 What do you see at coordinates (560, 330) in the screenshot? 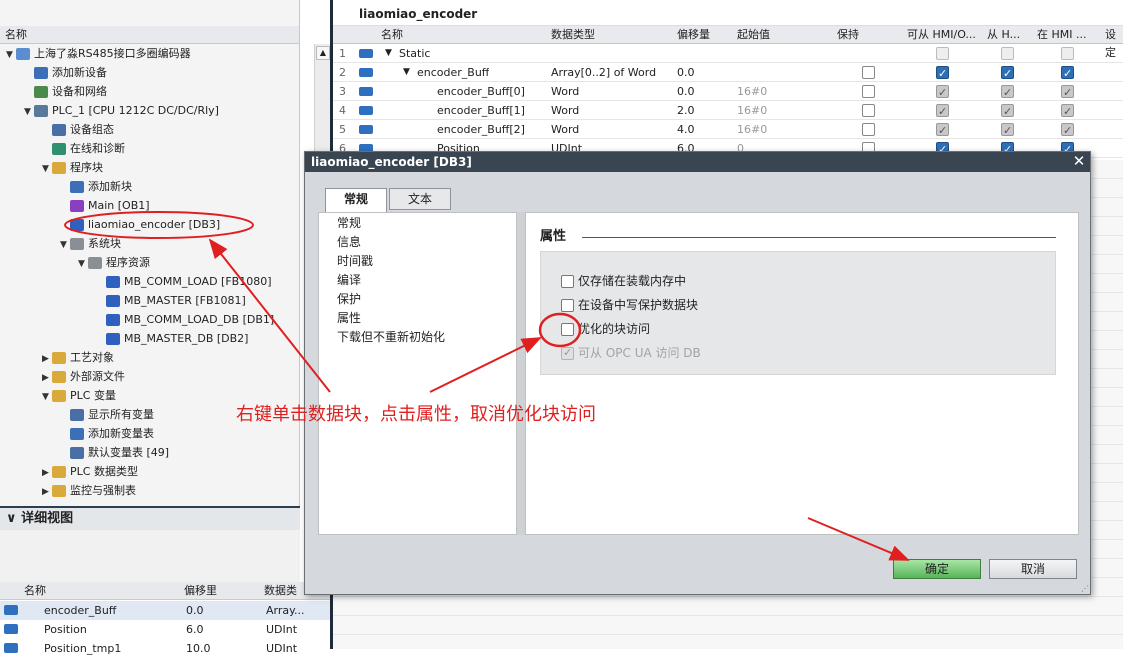
I see `highlight-ellipse-option` at bounding box center [560, 330].